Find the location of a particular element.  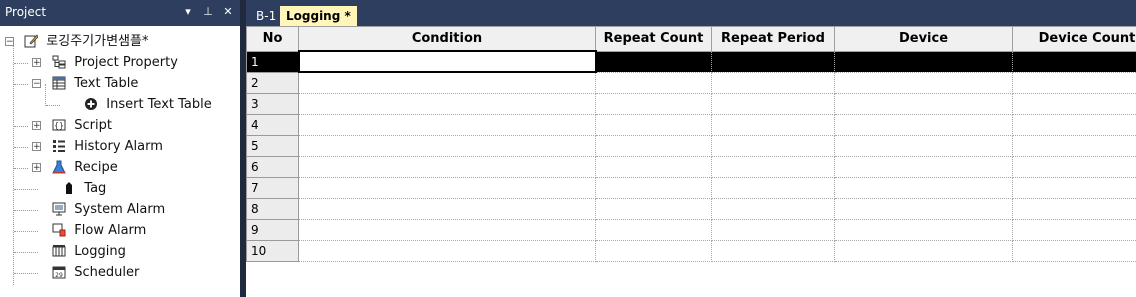

row-number-cell: 9 is located at coordinates (272, 230).